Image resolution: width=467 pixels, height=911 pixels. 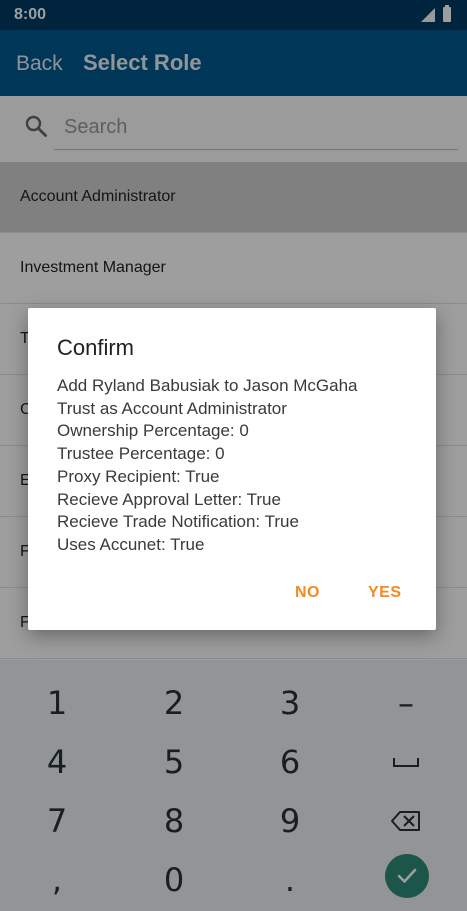 I want to click on dialog-line: Recieve Trade Notification: True, so click(x=178, y=522).